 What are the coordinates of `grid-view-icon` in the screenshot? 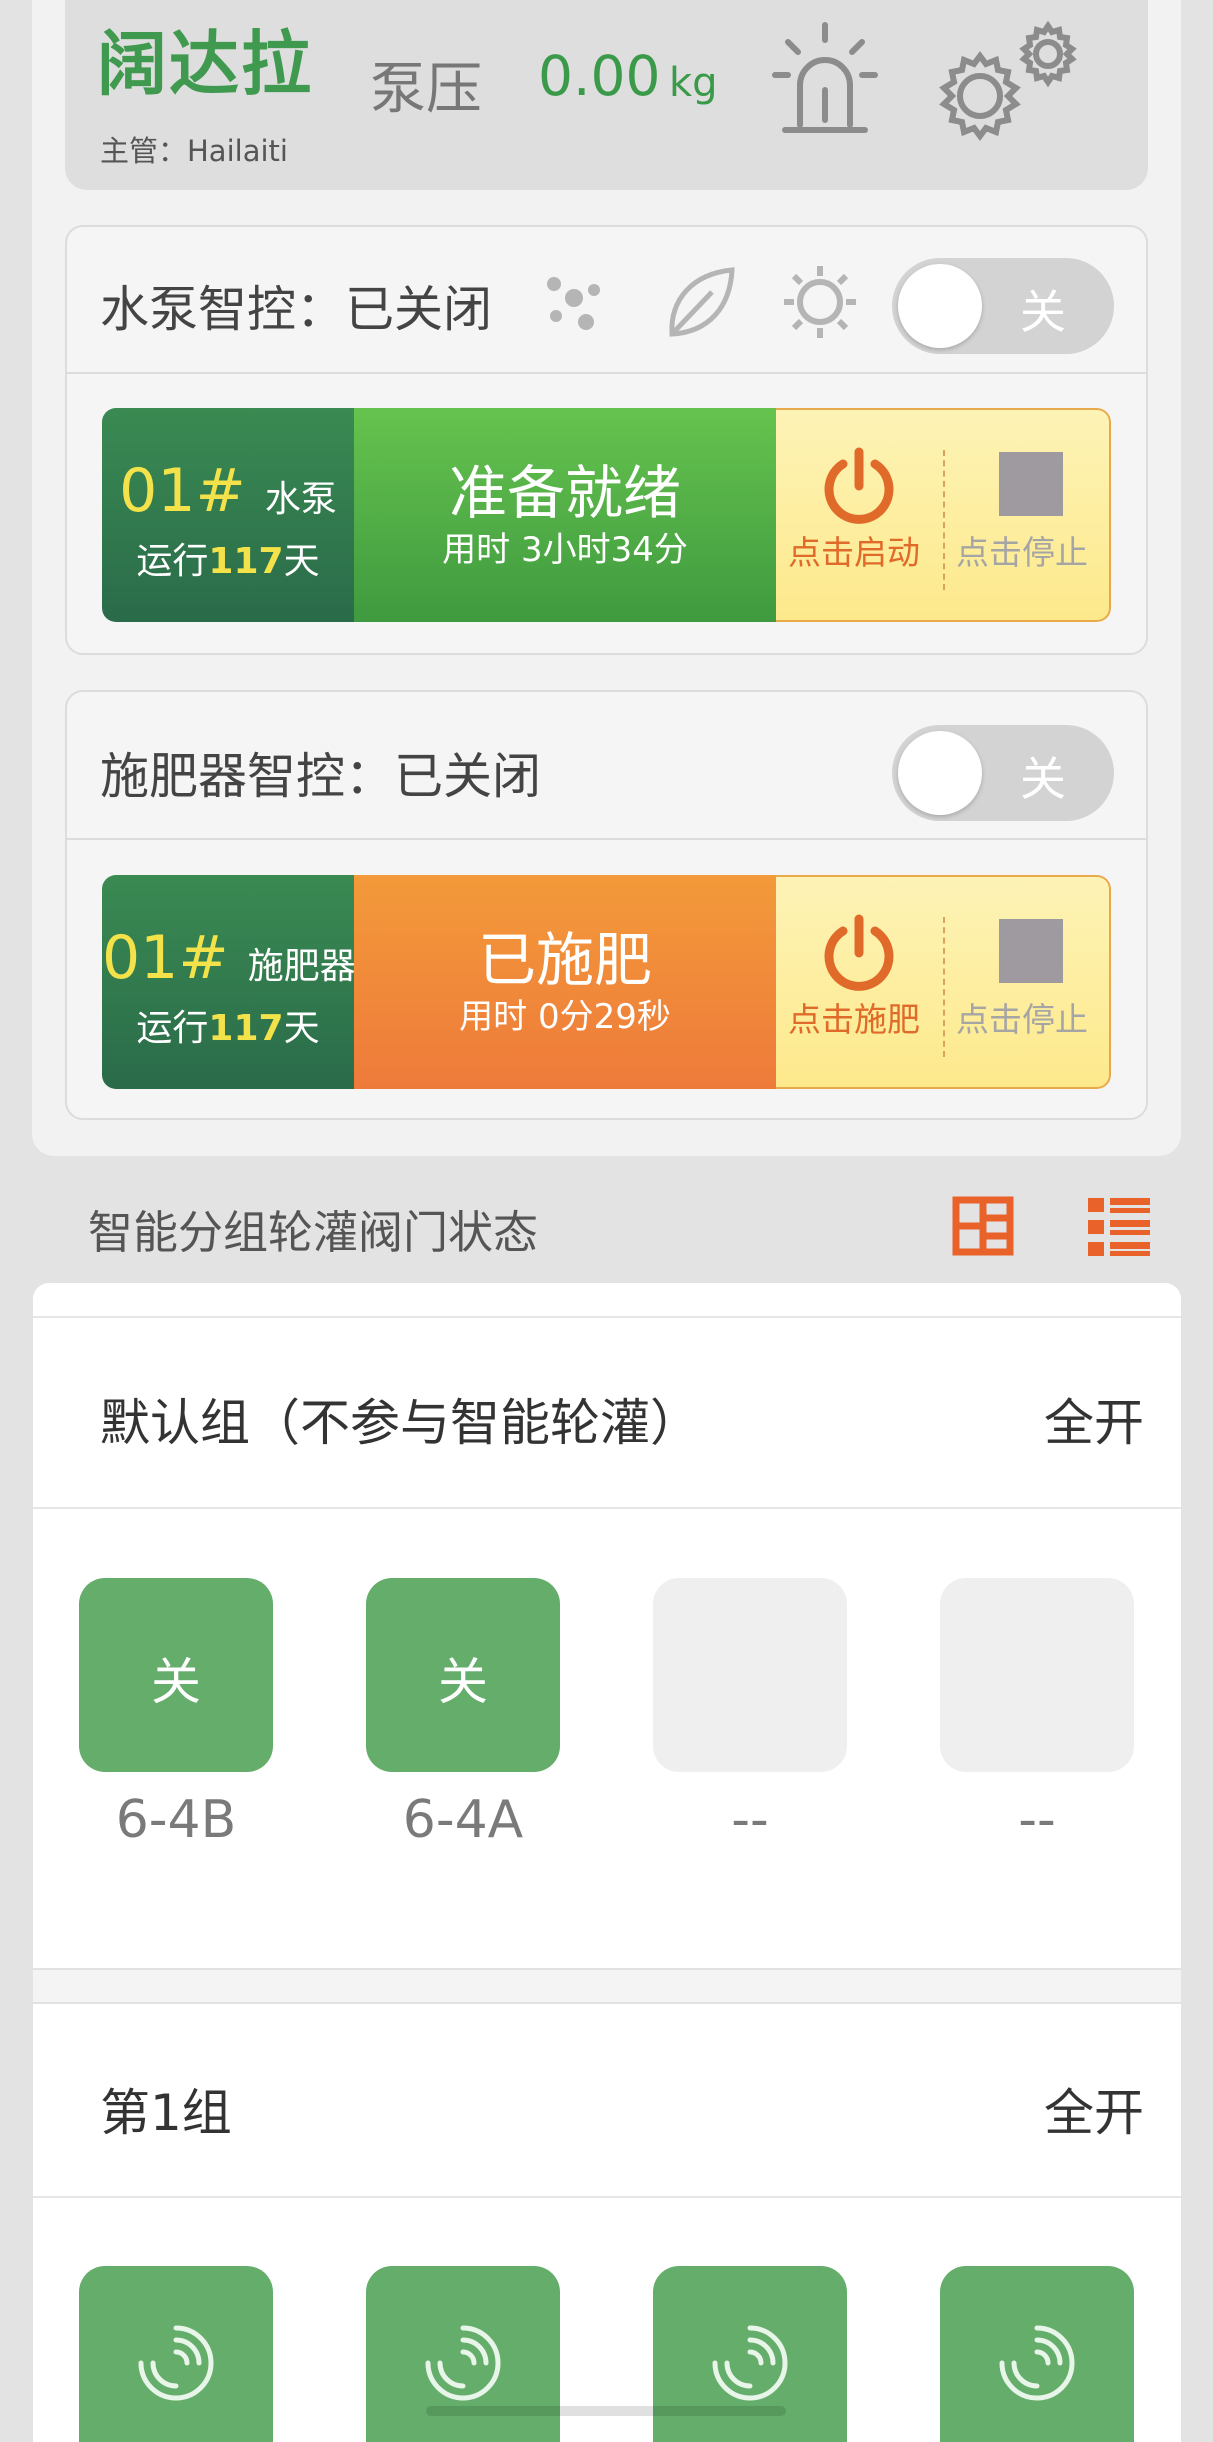 It's located at (983, 1226).